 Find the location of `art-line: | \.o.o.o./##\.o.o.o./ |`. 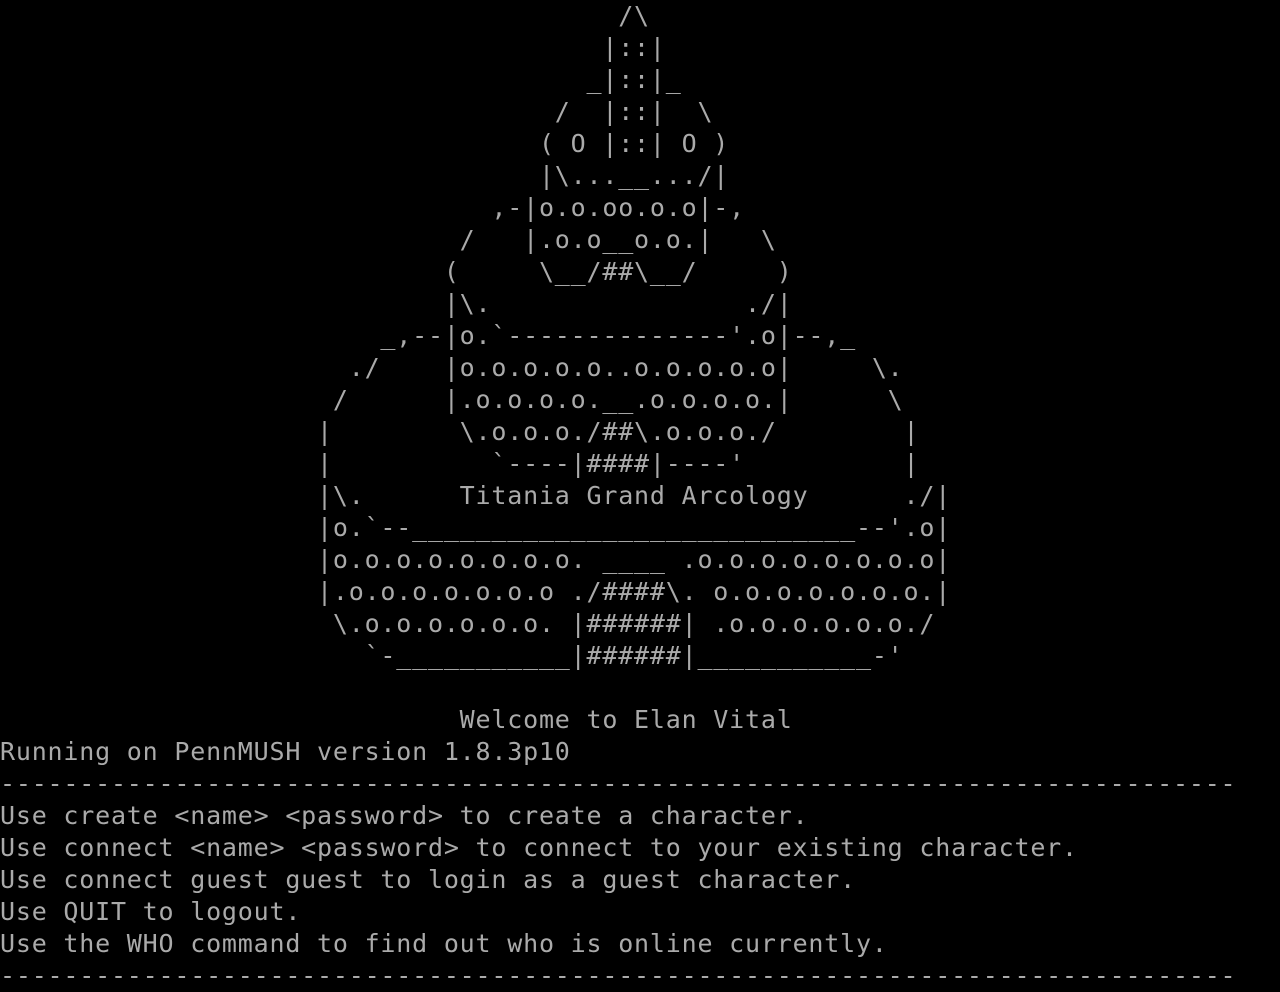

art-line: | \.o.o.o./##\.o.o.o./ | is located at coordinates (460, 431).